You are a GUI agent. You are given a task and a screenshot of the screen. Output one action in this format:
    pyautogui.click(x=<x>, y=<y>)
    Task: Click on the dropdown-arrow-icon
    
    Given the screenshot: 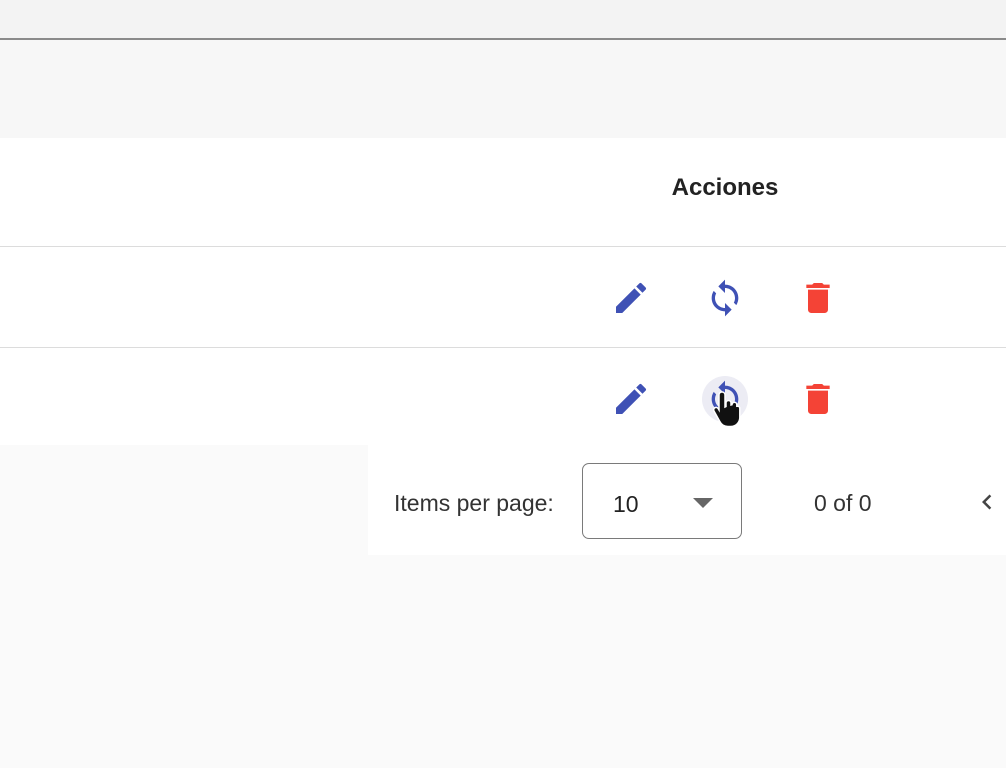 What is the action you would take?
    pyautogui.click(x=703, y=503)
    